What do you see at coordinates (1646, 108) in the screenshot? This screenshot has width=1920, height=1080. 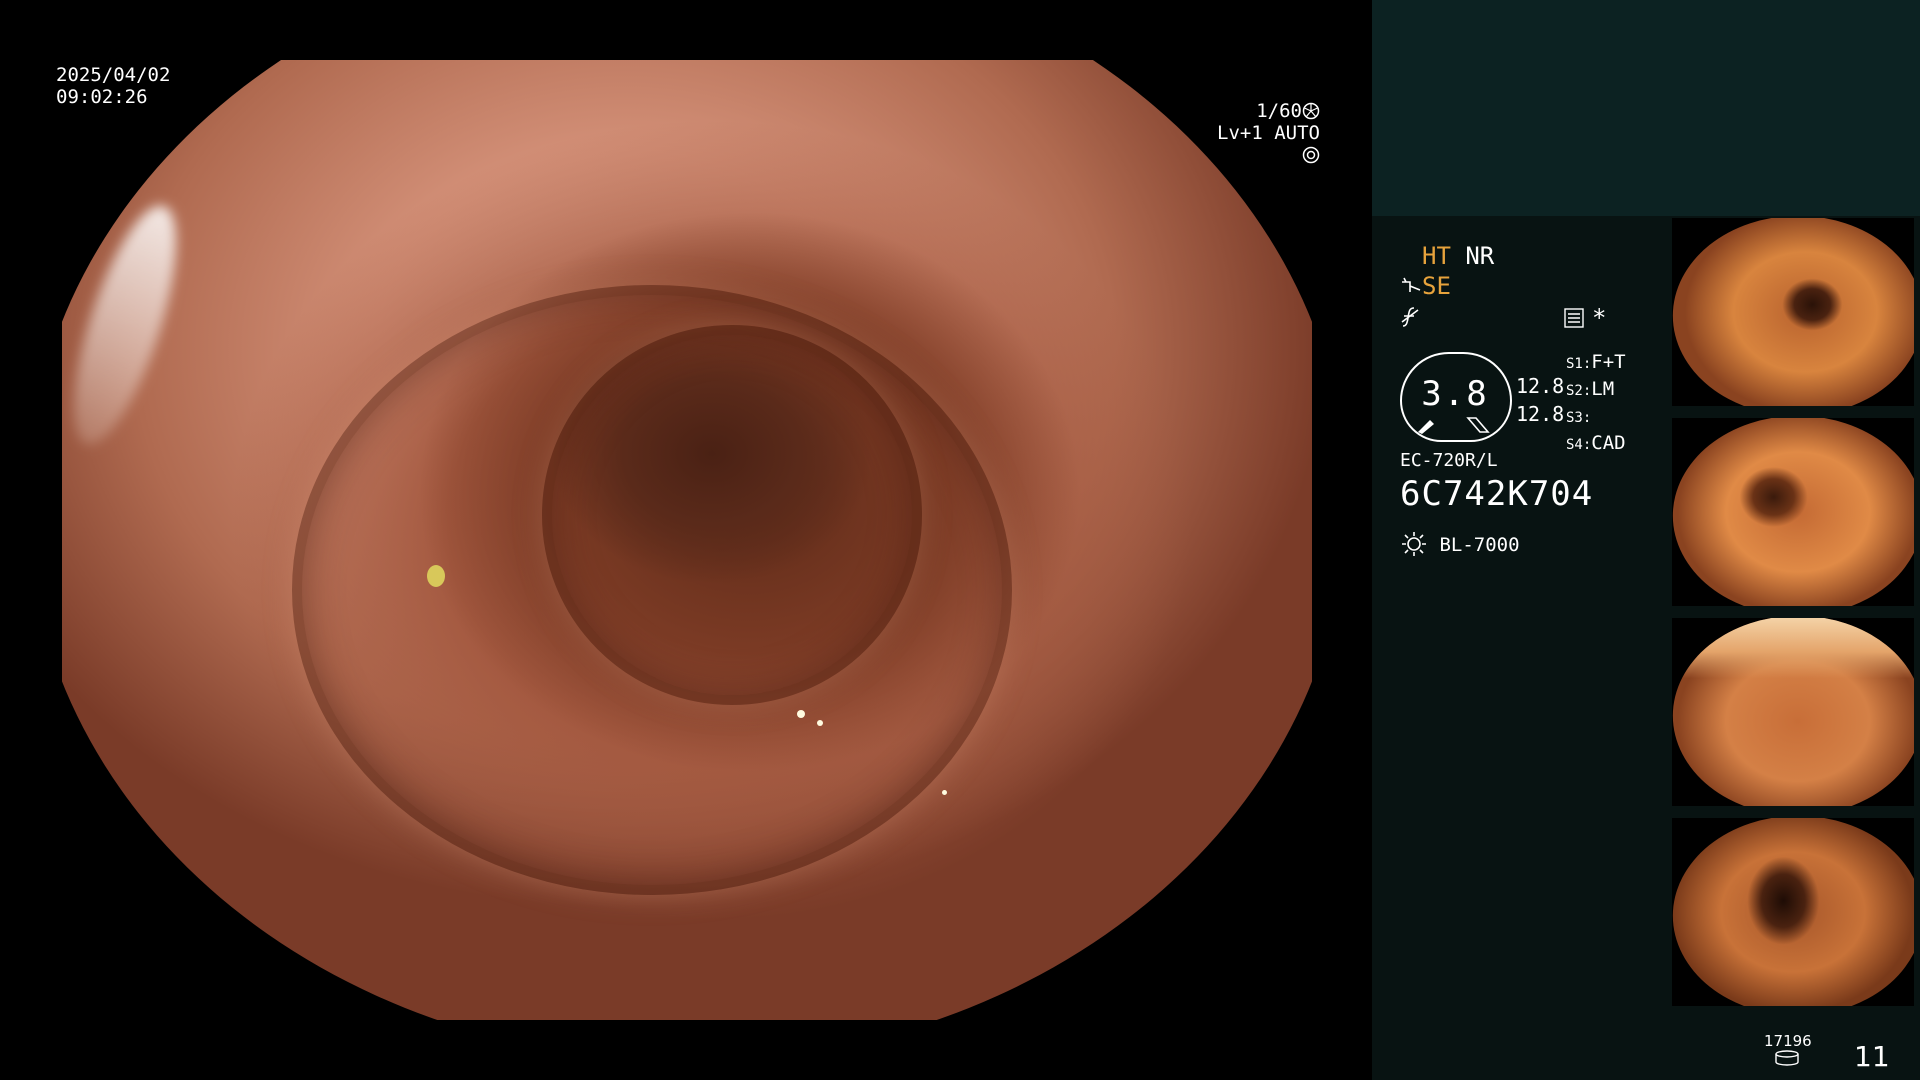 I see `side-panel-header` at bounding box center [1646, 108].